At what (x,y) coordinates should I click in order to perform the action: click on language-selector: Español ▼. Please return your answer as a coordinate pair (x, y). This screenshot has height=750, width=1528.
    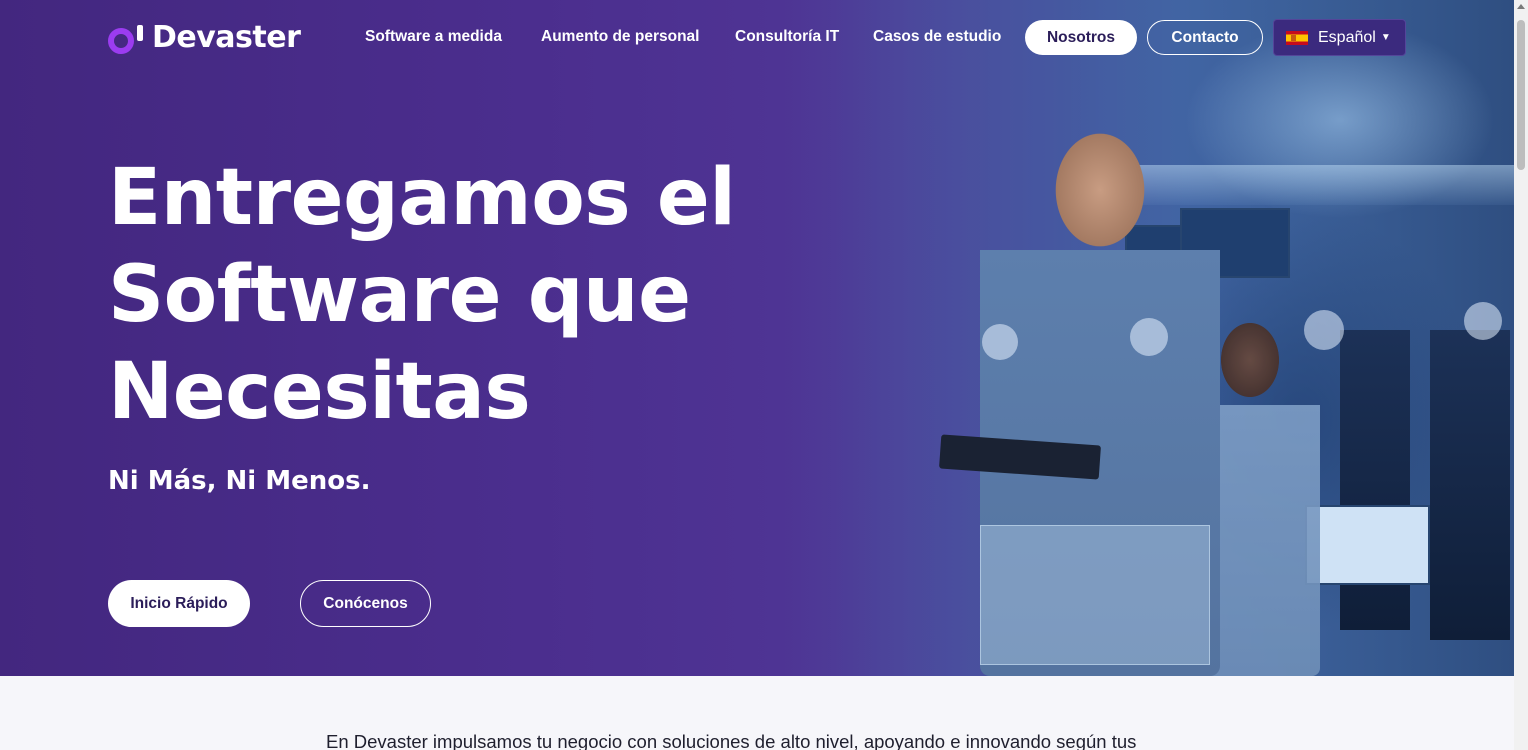
    Looking at the image, I should click on (1339, 37).